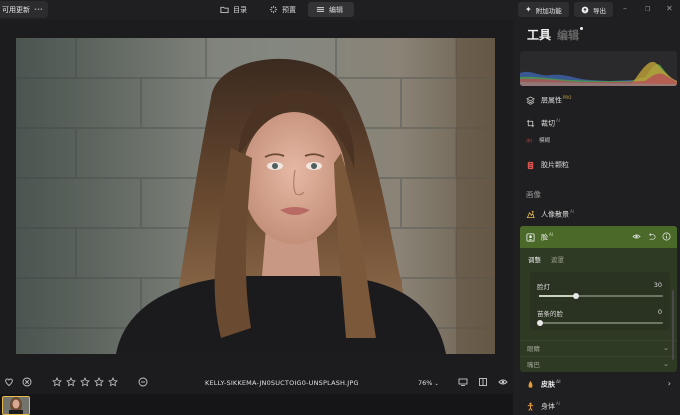 The image size is (680, 415). What do you see at coordinates (533, 364) in the screenshot?
I see `section-label-mouth: 嘴巴` at bounding box center [533, 364].